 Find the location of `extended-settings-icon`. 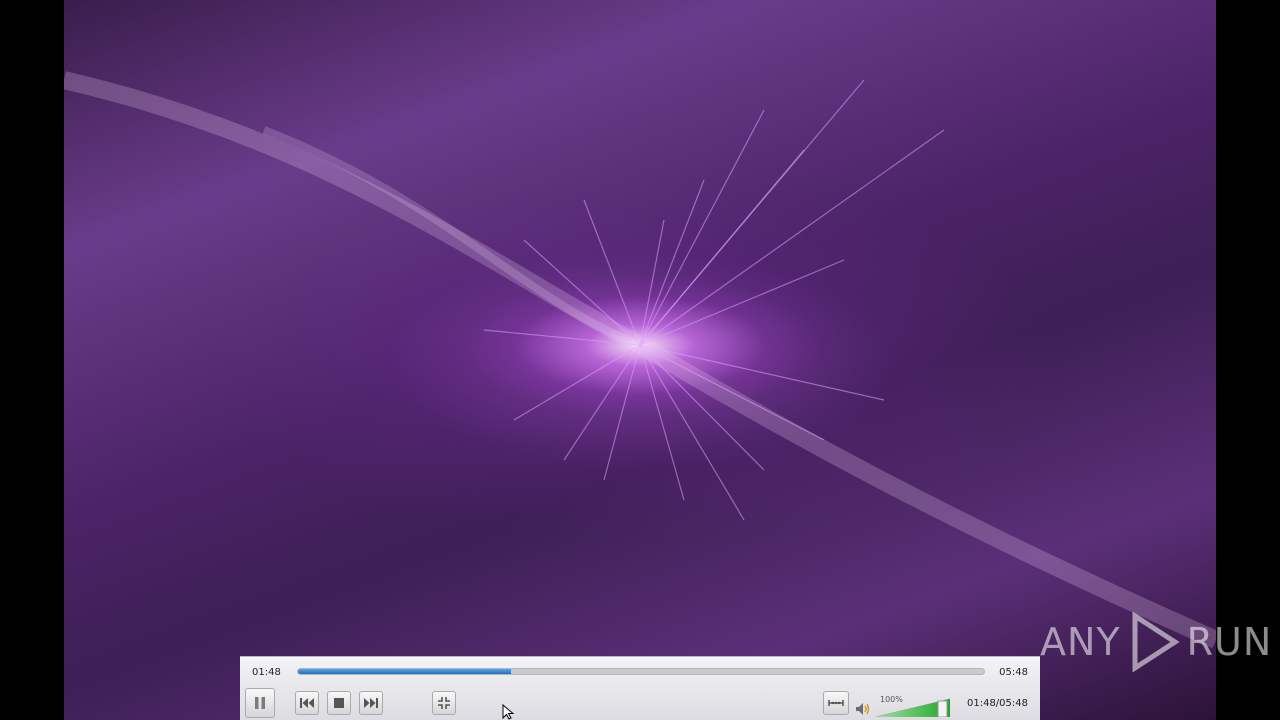

extended-settings-icon is located at coordinates (836, 703).